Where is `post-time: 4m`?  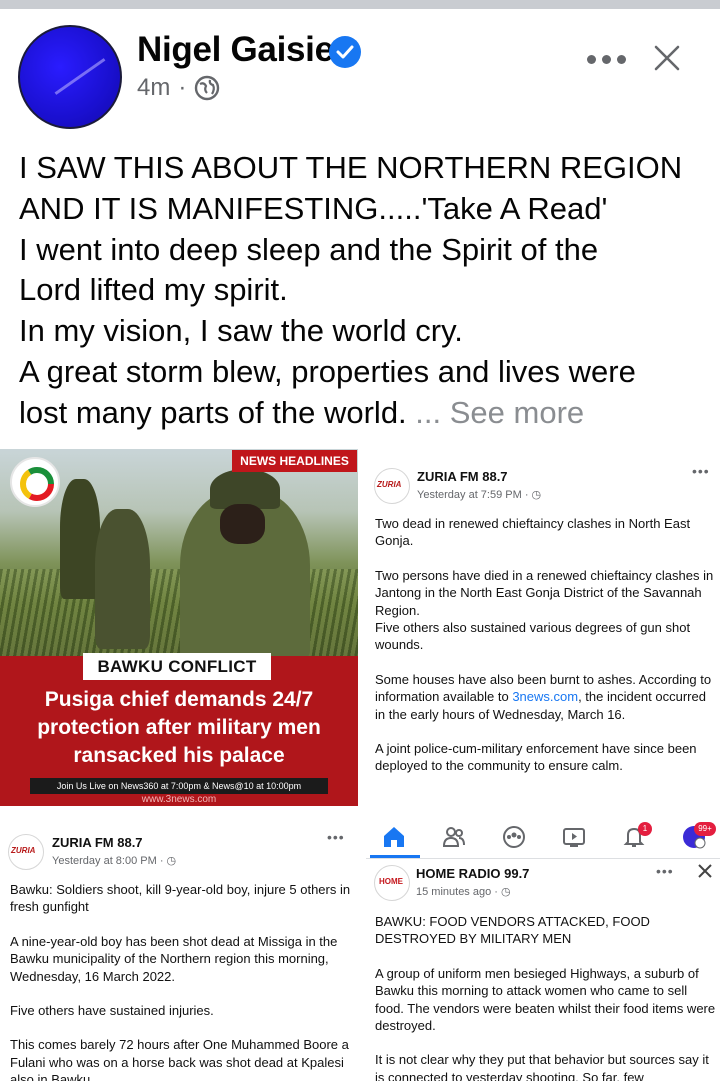
post-time: 4m is located at coordinates (153, 88).